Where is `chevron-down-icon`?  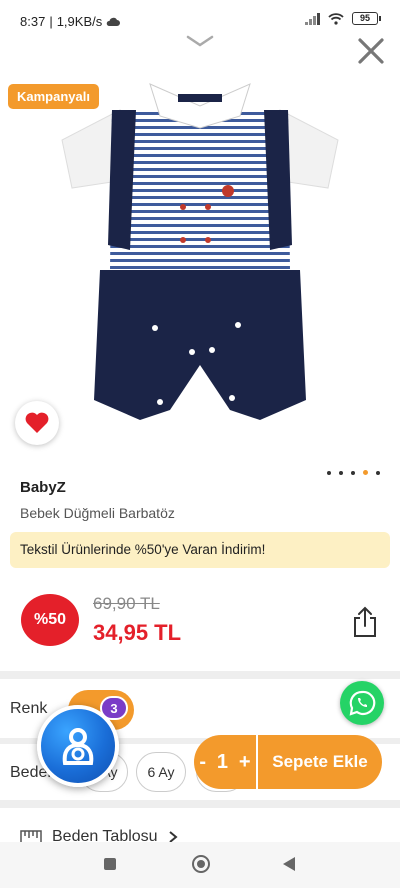
chevron-down-icon is located at coordinates (200, 41).